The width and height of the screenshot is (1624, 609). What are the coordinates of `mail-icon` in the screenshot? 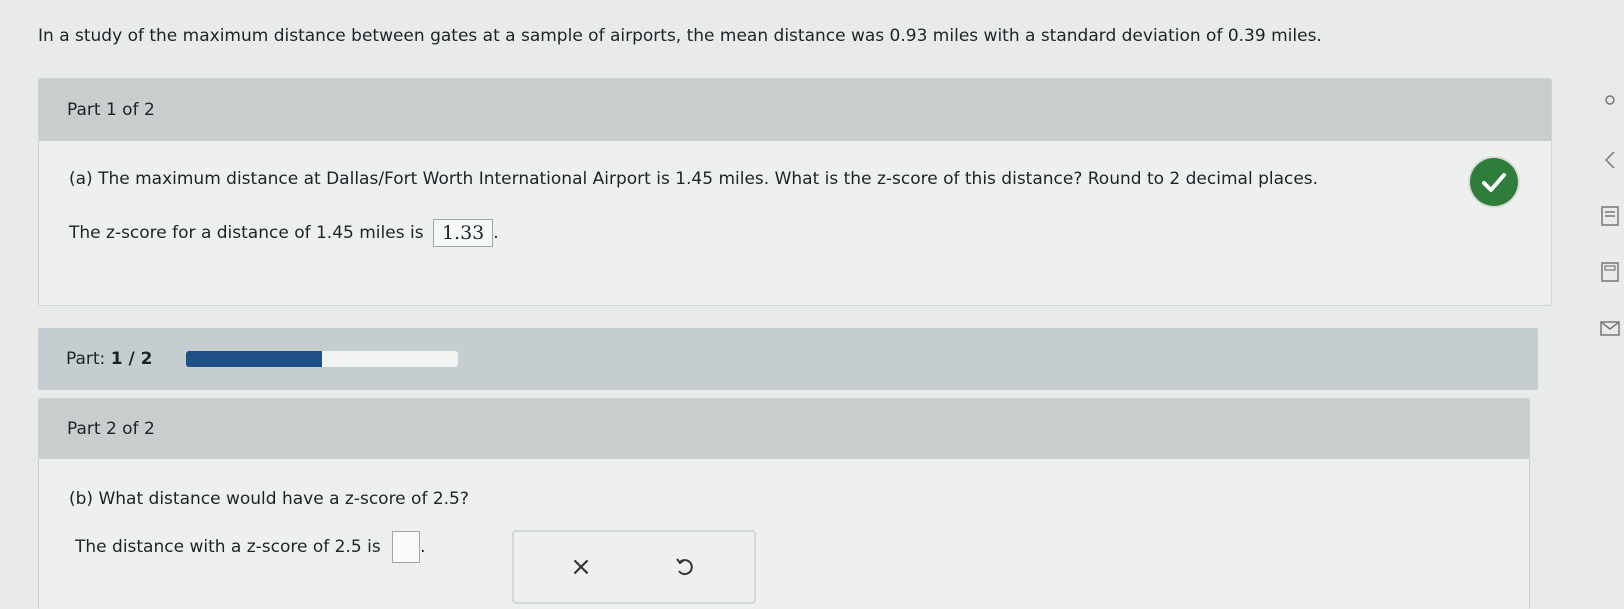 It's located at (1610, 328).